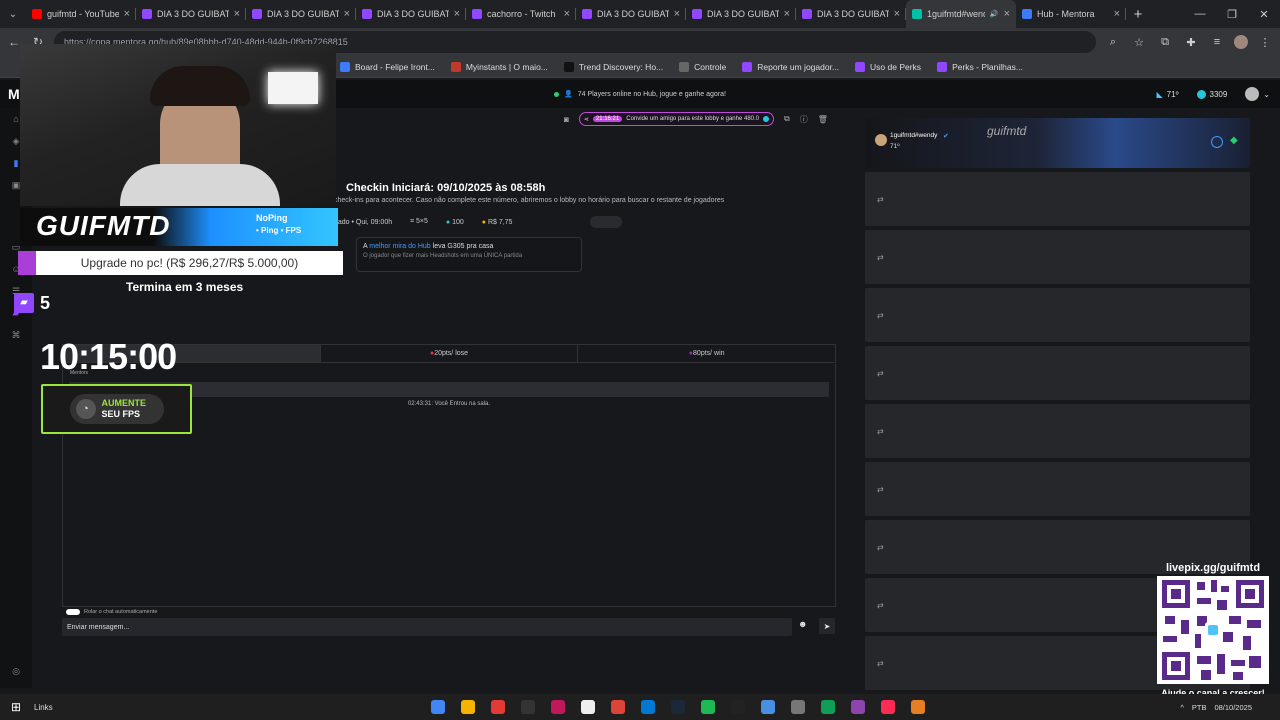  What do you see at coordinates (702, 66) in the screenshot?
I see `bookmark-item: Controle` at bounding box center [702, 66].